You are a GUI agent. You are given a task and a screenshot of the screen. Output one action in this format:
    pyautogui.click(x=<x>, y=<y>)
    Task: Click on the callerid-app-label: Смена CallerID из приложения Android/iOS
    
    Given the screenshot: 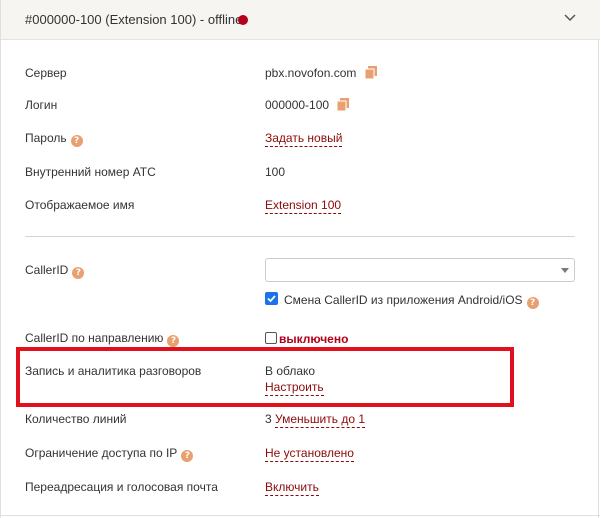 What is the action you would take?
    pyautogui.click(x=403, y=300)
    